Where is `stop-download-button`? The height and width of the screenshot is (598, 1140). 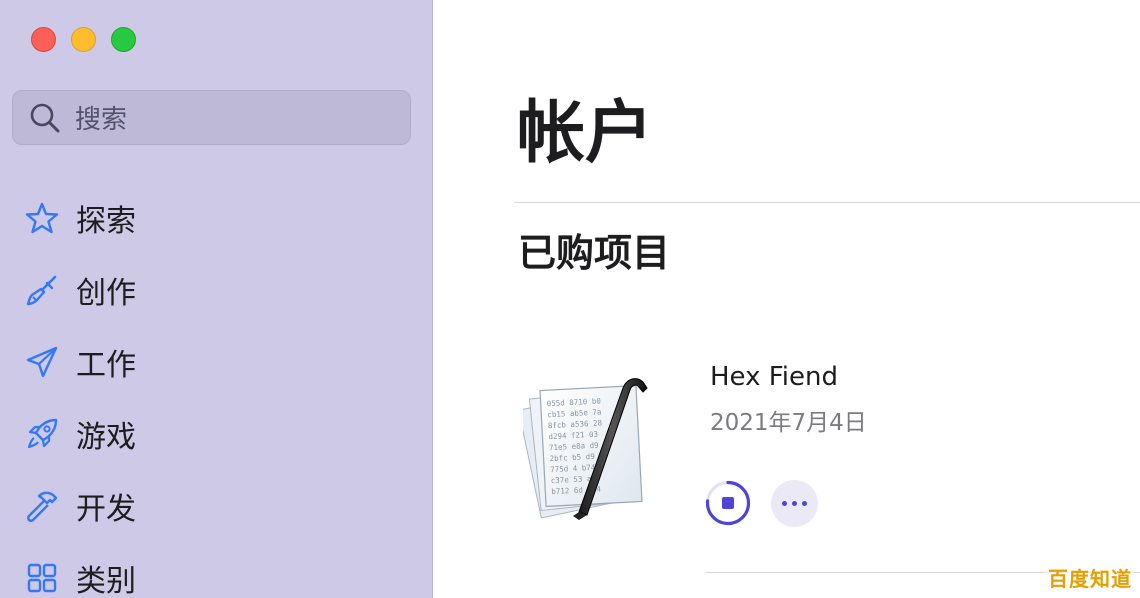
stop-download-button is located at coordinates (728, 503).